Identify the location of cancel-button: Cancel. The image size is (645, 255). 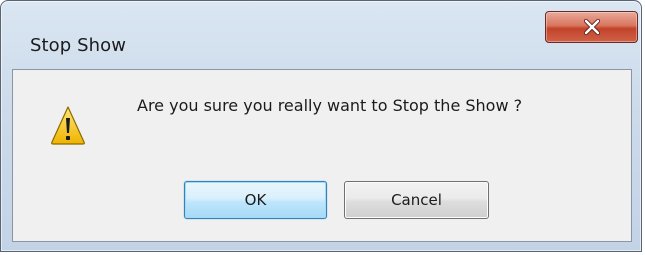
(416, 200).